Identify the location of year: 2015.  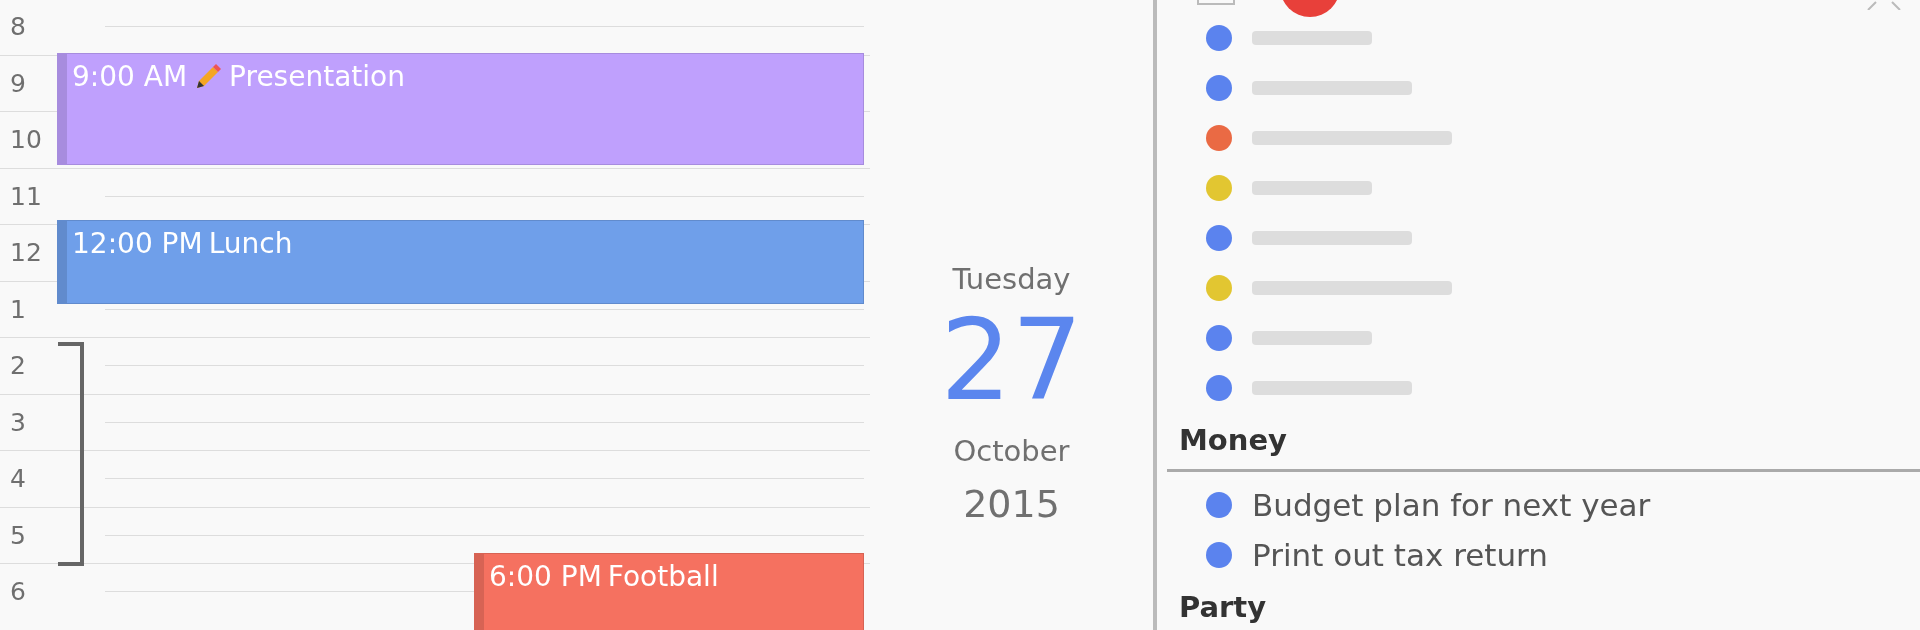
(1011, 503).